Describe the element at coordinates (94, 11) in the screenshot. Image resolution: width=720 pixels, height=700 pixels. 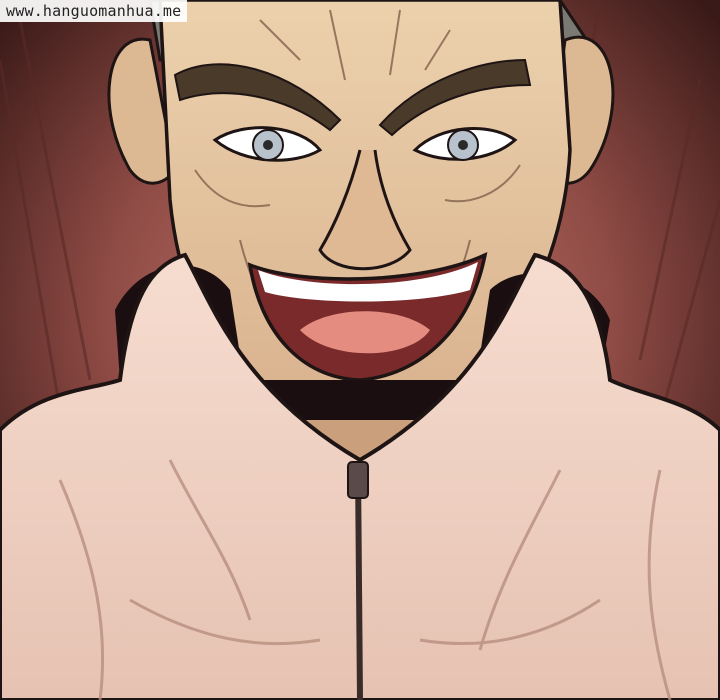
I see `watermark: www.hanguomanhua.me` at that location.